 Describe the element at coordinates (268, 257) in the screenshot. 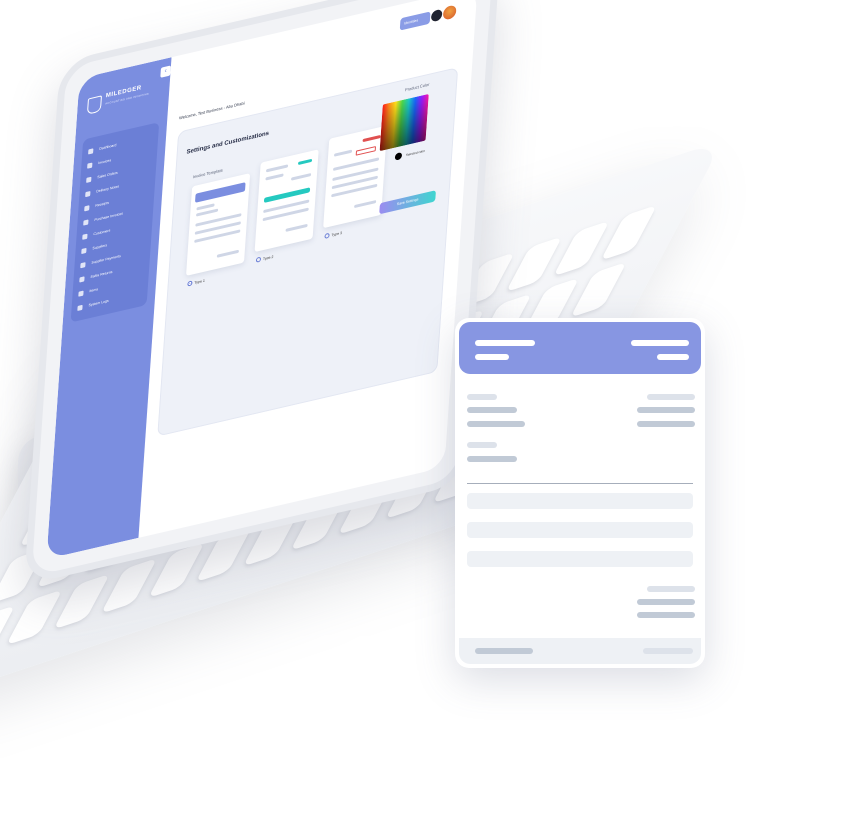

I see `template-option-label: Type 2` at that location.